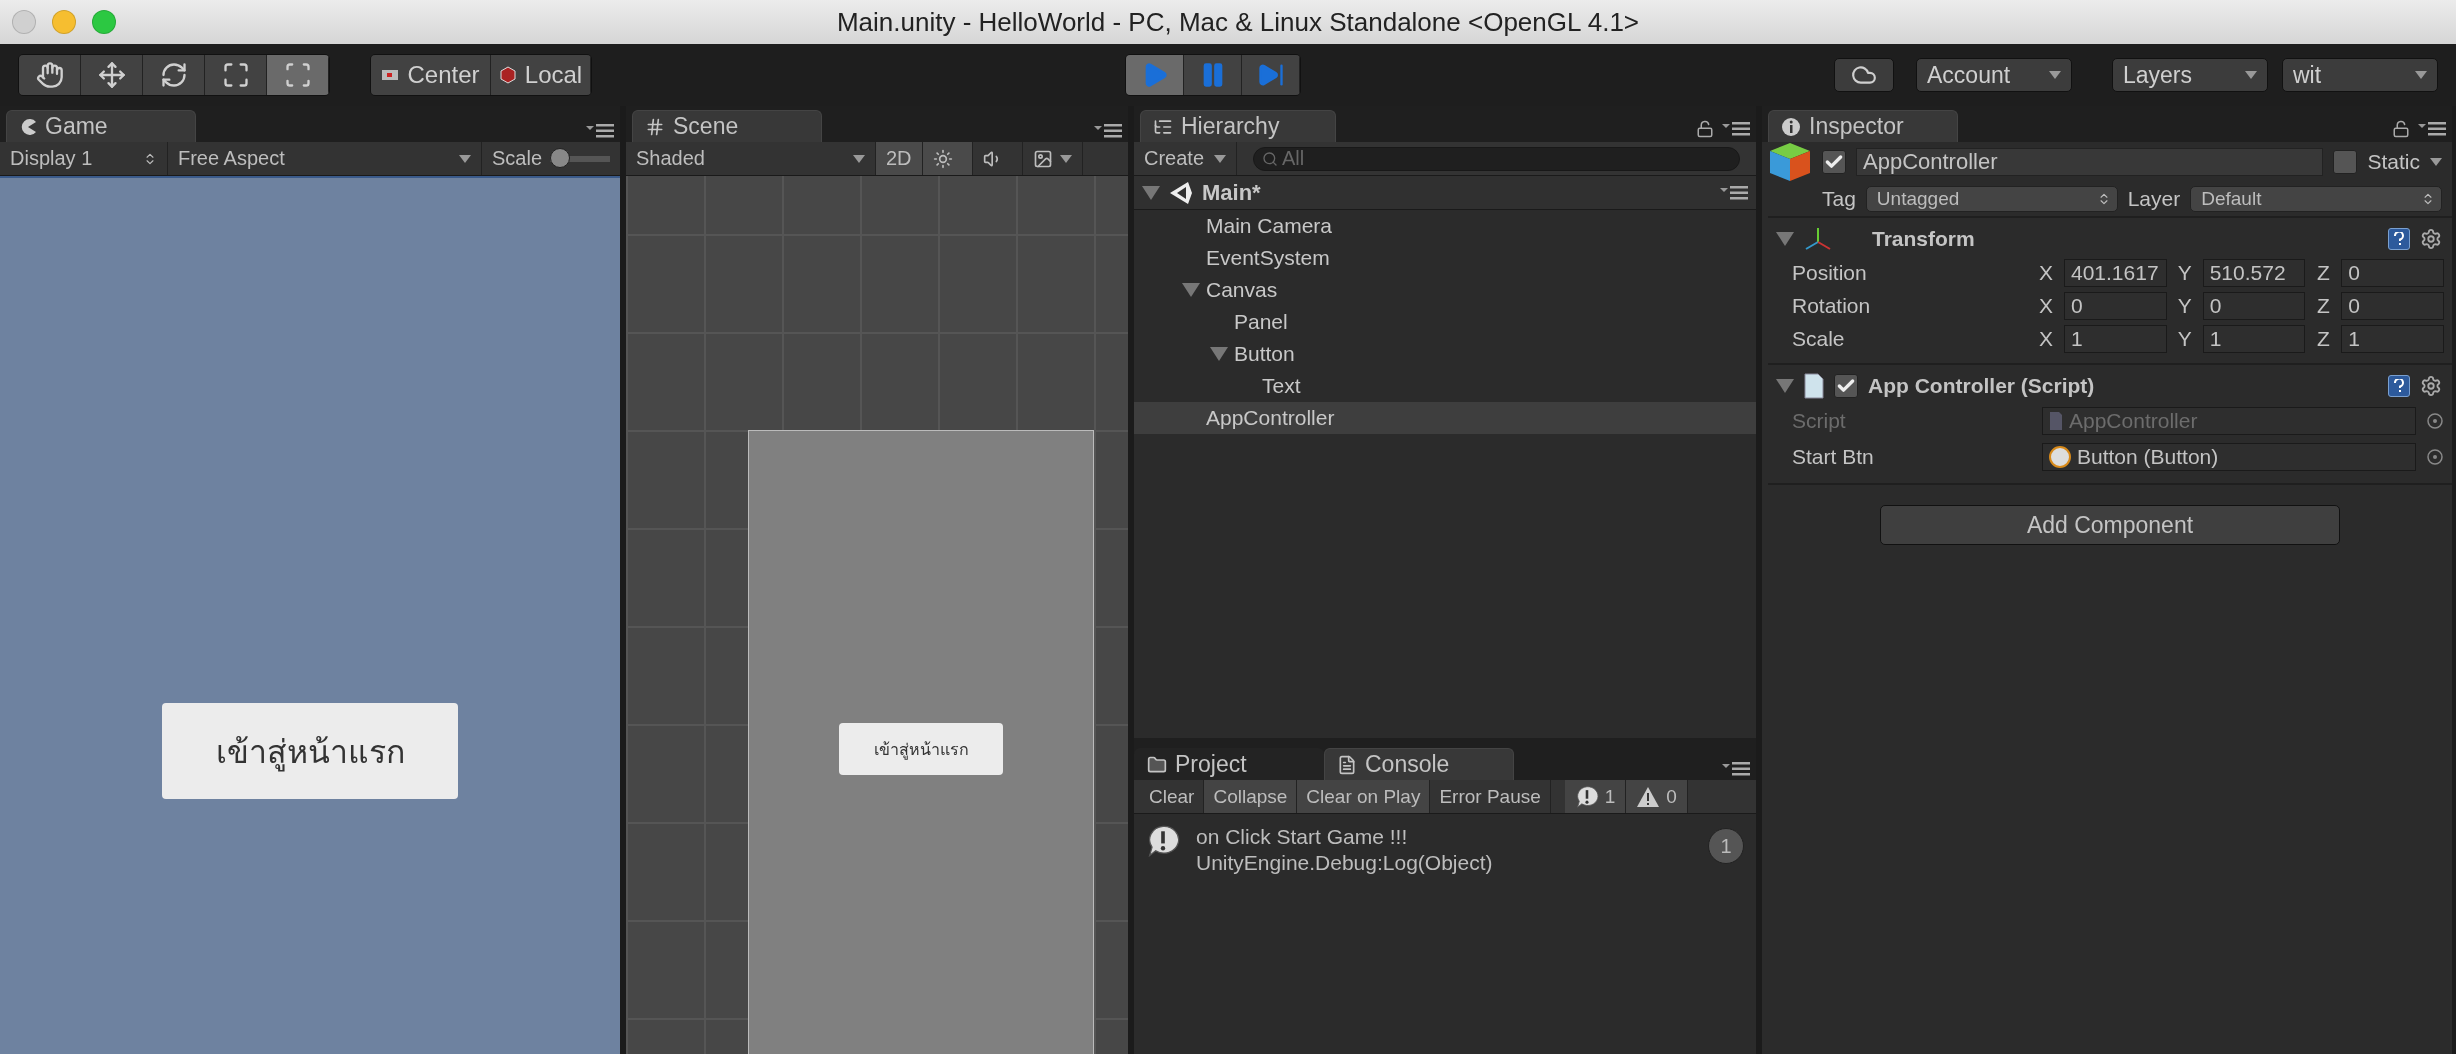 The image size is (2456, 1054). Describe the element at coordinates (1445, 290) in the screenshot. I see `hierarchy-item: Canvas` at that location.